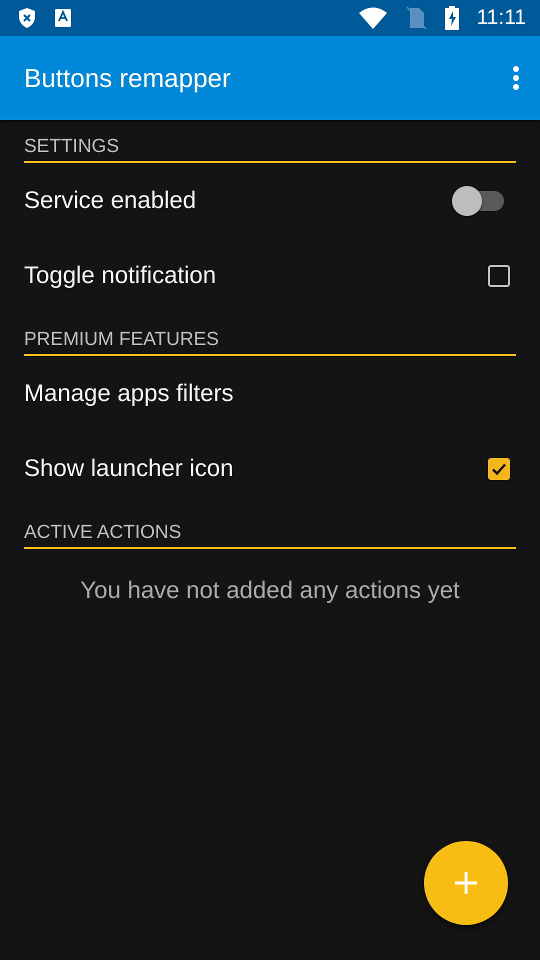 This screenshot has width=540, height=960. I want to click on keyboard-icon, so click(63, 18).